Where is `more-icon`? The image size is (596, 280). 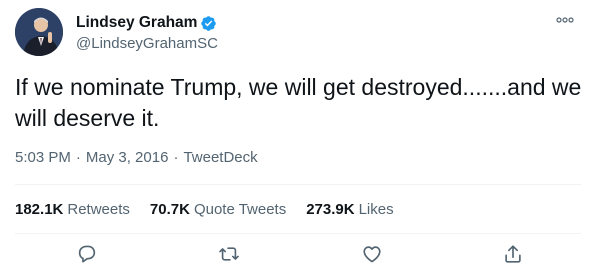
more-icon is located at coordinates (565, 20).